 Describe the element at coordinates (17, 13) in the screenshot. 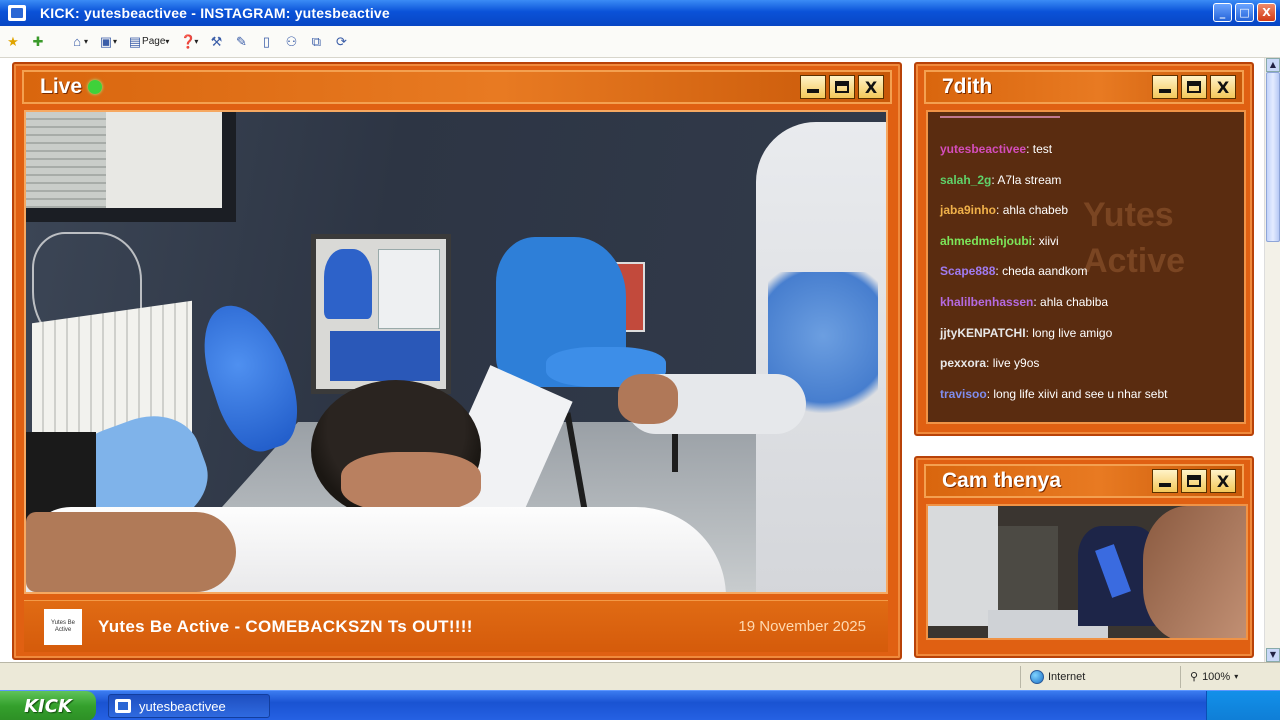

I see `app-icon` at that location.